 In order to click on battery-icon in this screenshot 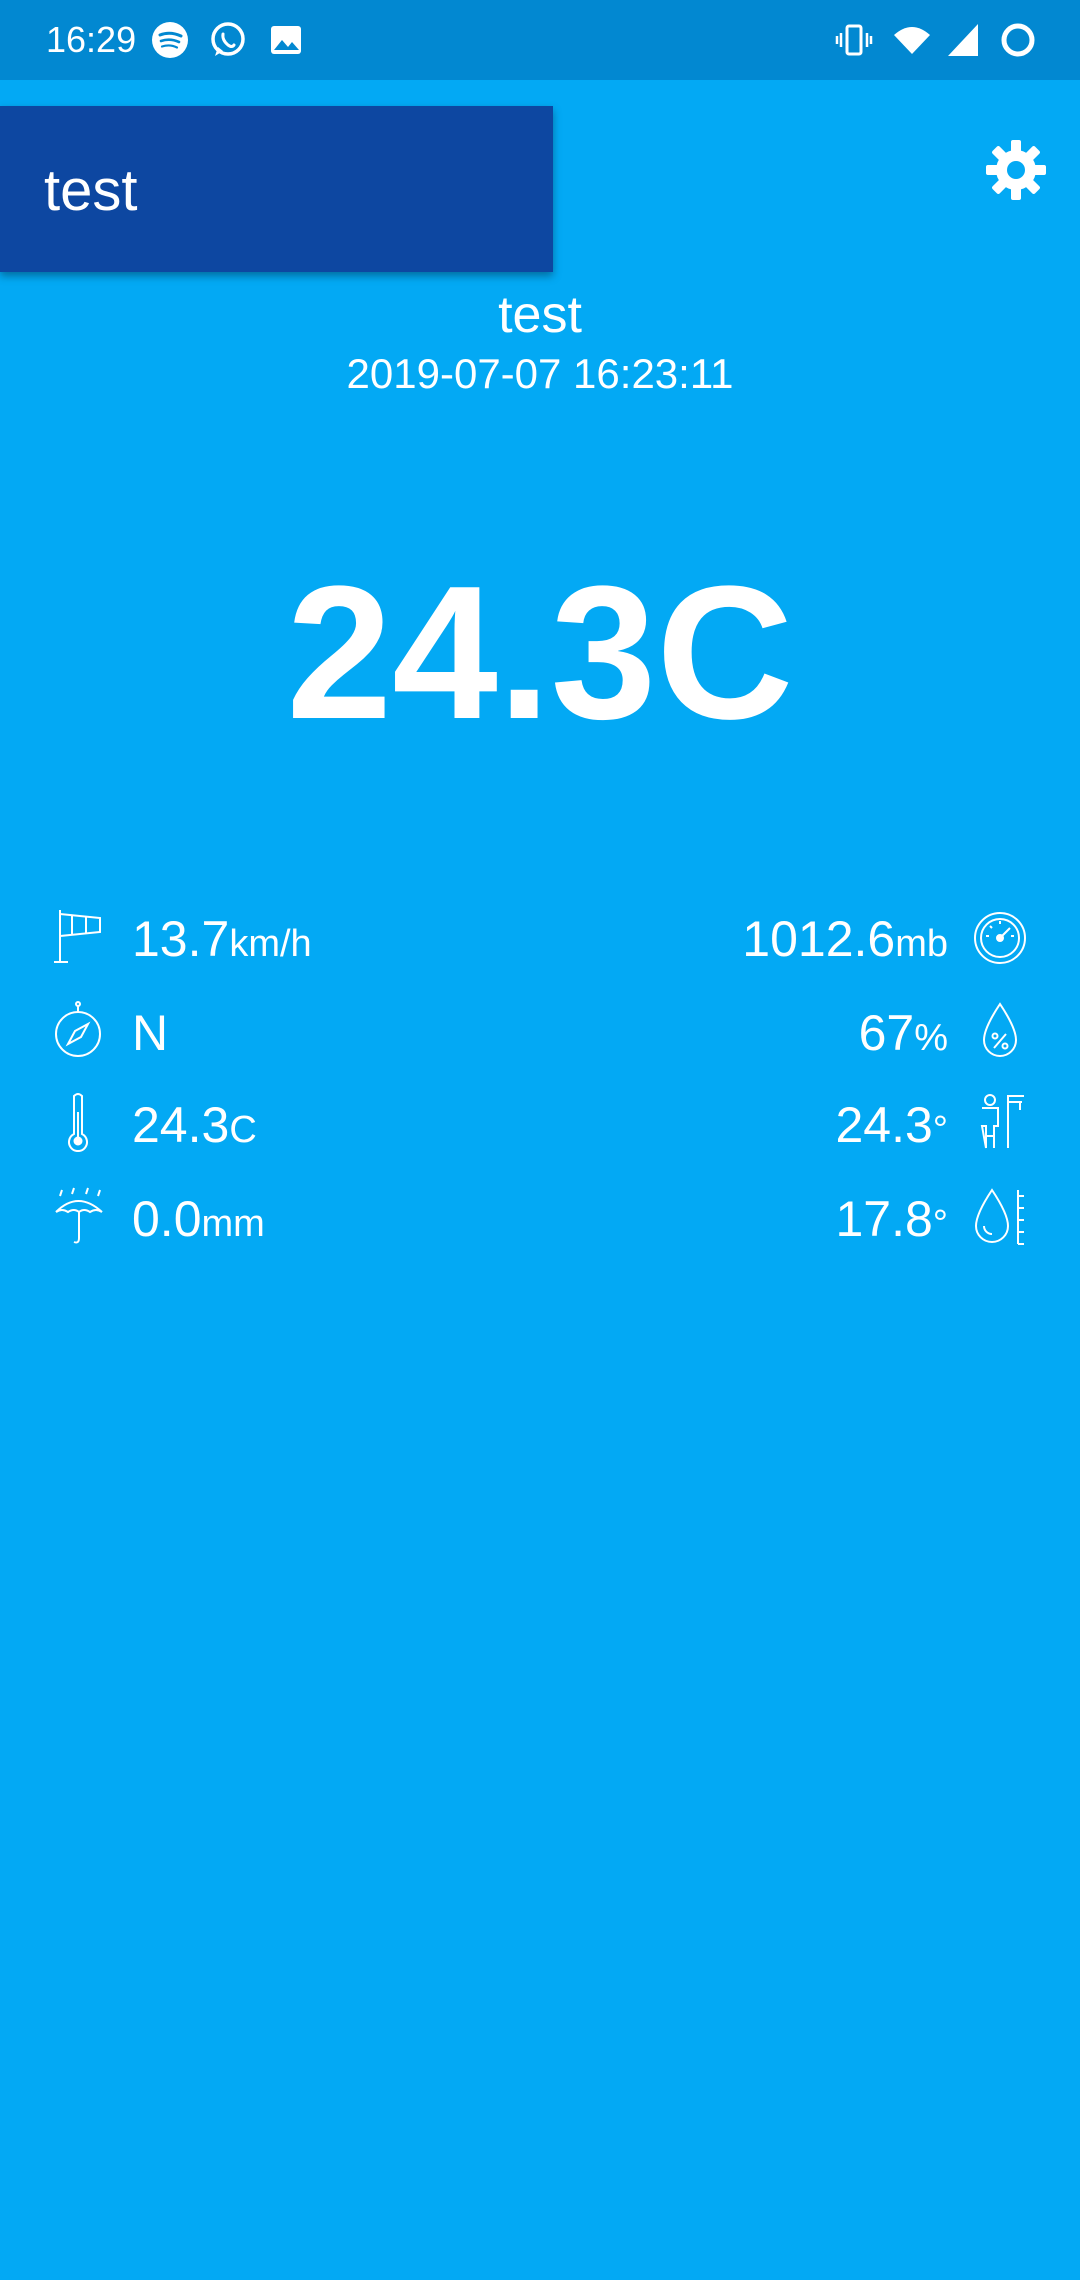, I will do `click(1018, 40)`.